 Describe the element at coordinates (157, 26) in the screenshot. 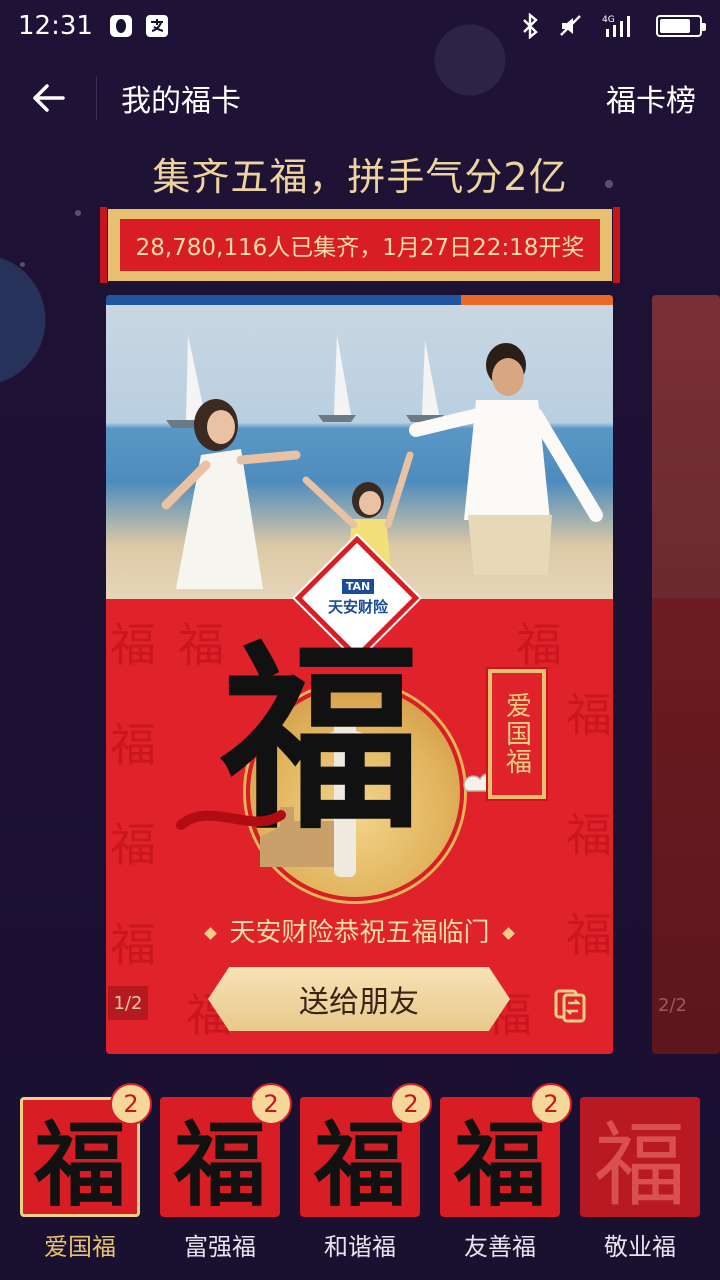

I see `alipay-icon` at that location.